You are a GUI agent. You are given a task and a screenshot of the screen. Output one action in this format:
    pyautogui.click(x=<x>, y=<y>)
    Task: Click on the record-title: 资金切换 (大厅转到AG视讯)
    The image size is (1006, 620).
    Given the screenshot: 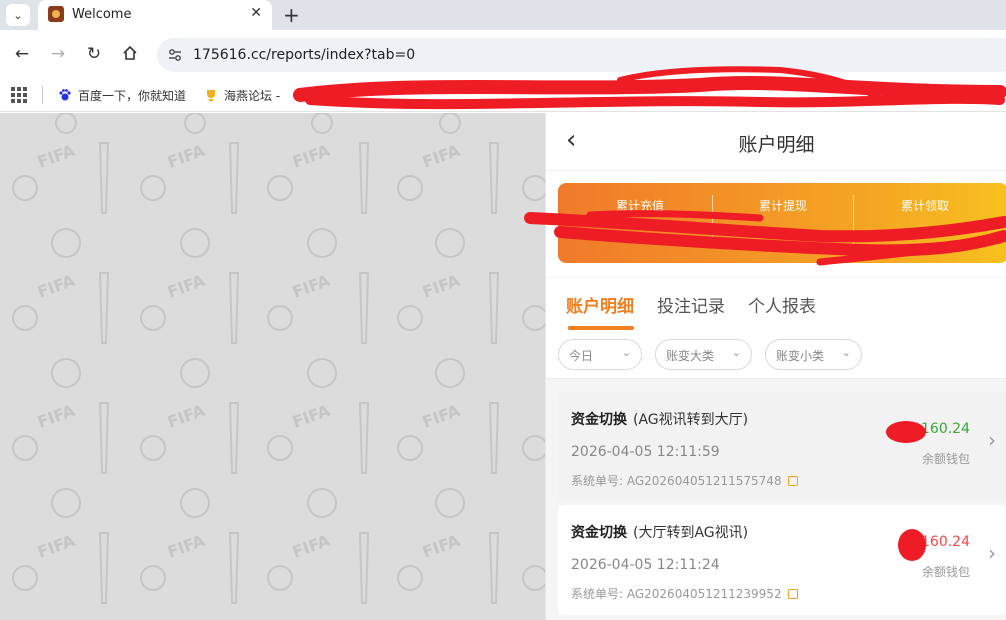 What is the action you would take?
    pyautogui.click(x=660, y=533)
    